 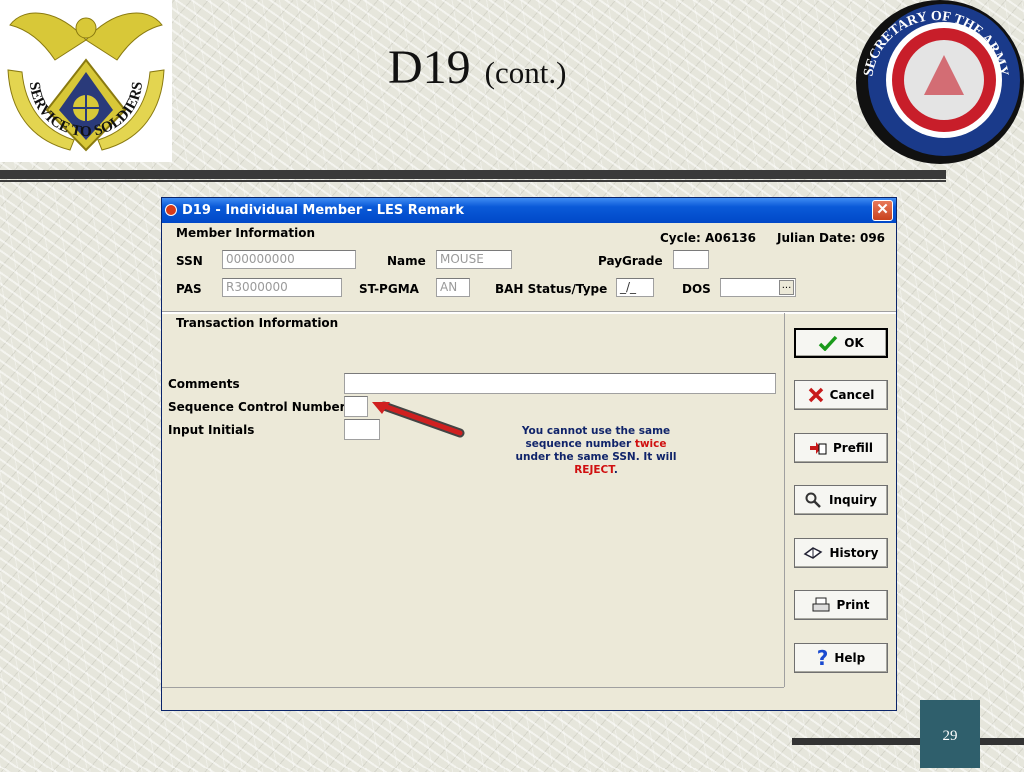 What do you see at coordinates (204, 384) in the screenshot?
I see `comments-label: Comments` at bounding box center [204, 384].